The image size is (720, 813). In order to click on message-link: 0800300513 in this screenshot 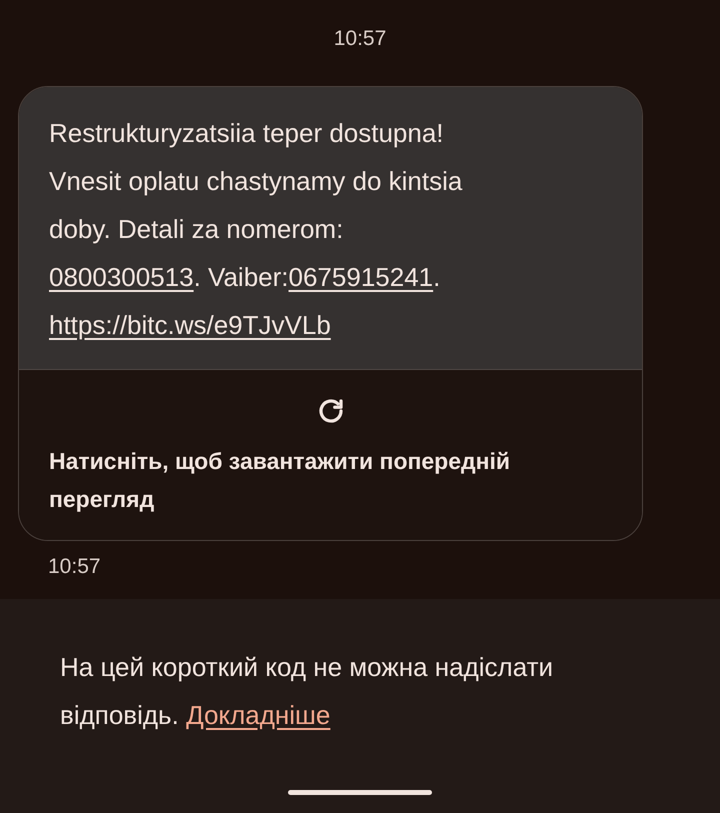, I will do `click(121, 277)`.